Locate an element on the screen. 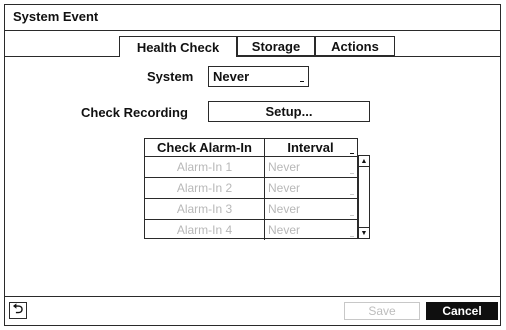 This screenshot has width=506, height=330. arrow-up-icon: ▲ is located at coordinates (364, 161).